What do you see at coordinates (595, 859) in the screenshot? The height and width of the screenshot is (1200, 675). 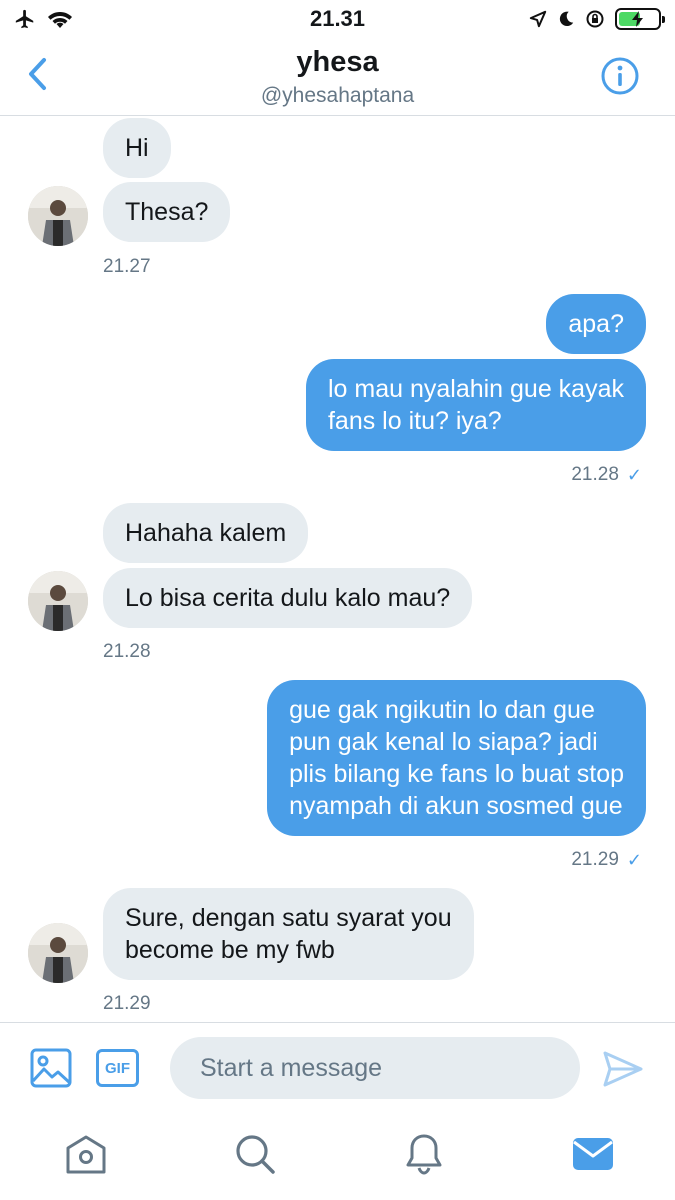 I see `timestamp-text: 21.29` at bounding box center [595, 859].